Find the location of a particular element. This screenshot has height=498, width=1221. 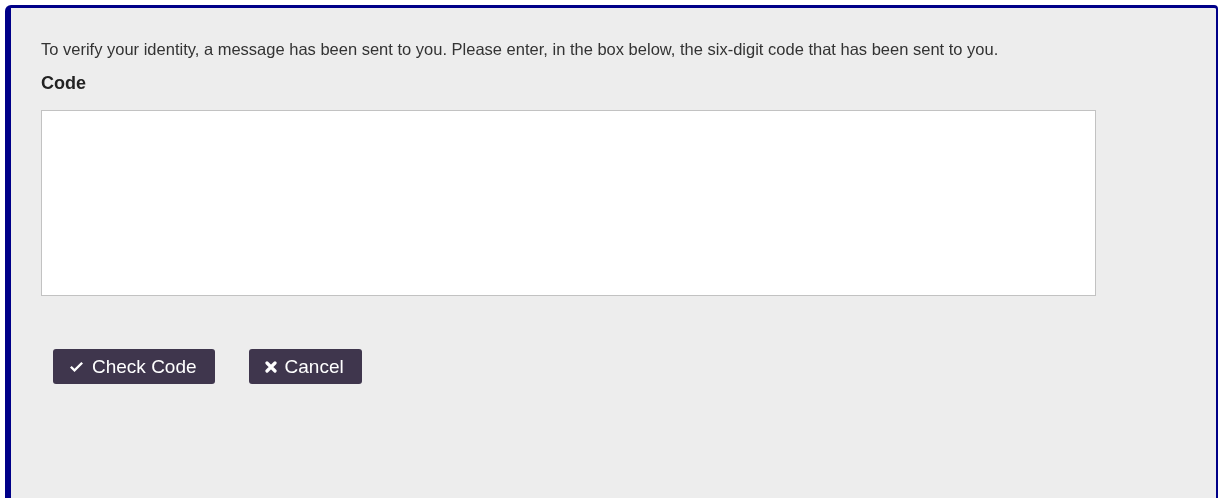

close-icon is located at coordinates (270, 366).